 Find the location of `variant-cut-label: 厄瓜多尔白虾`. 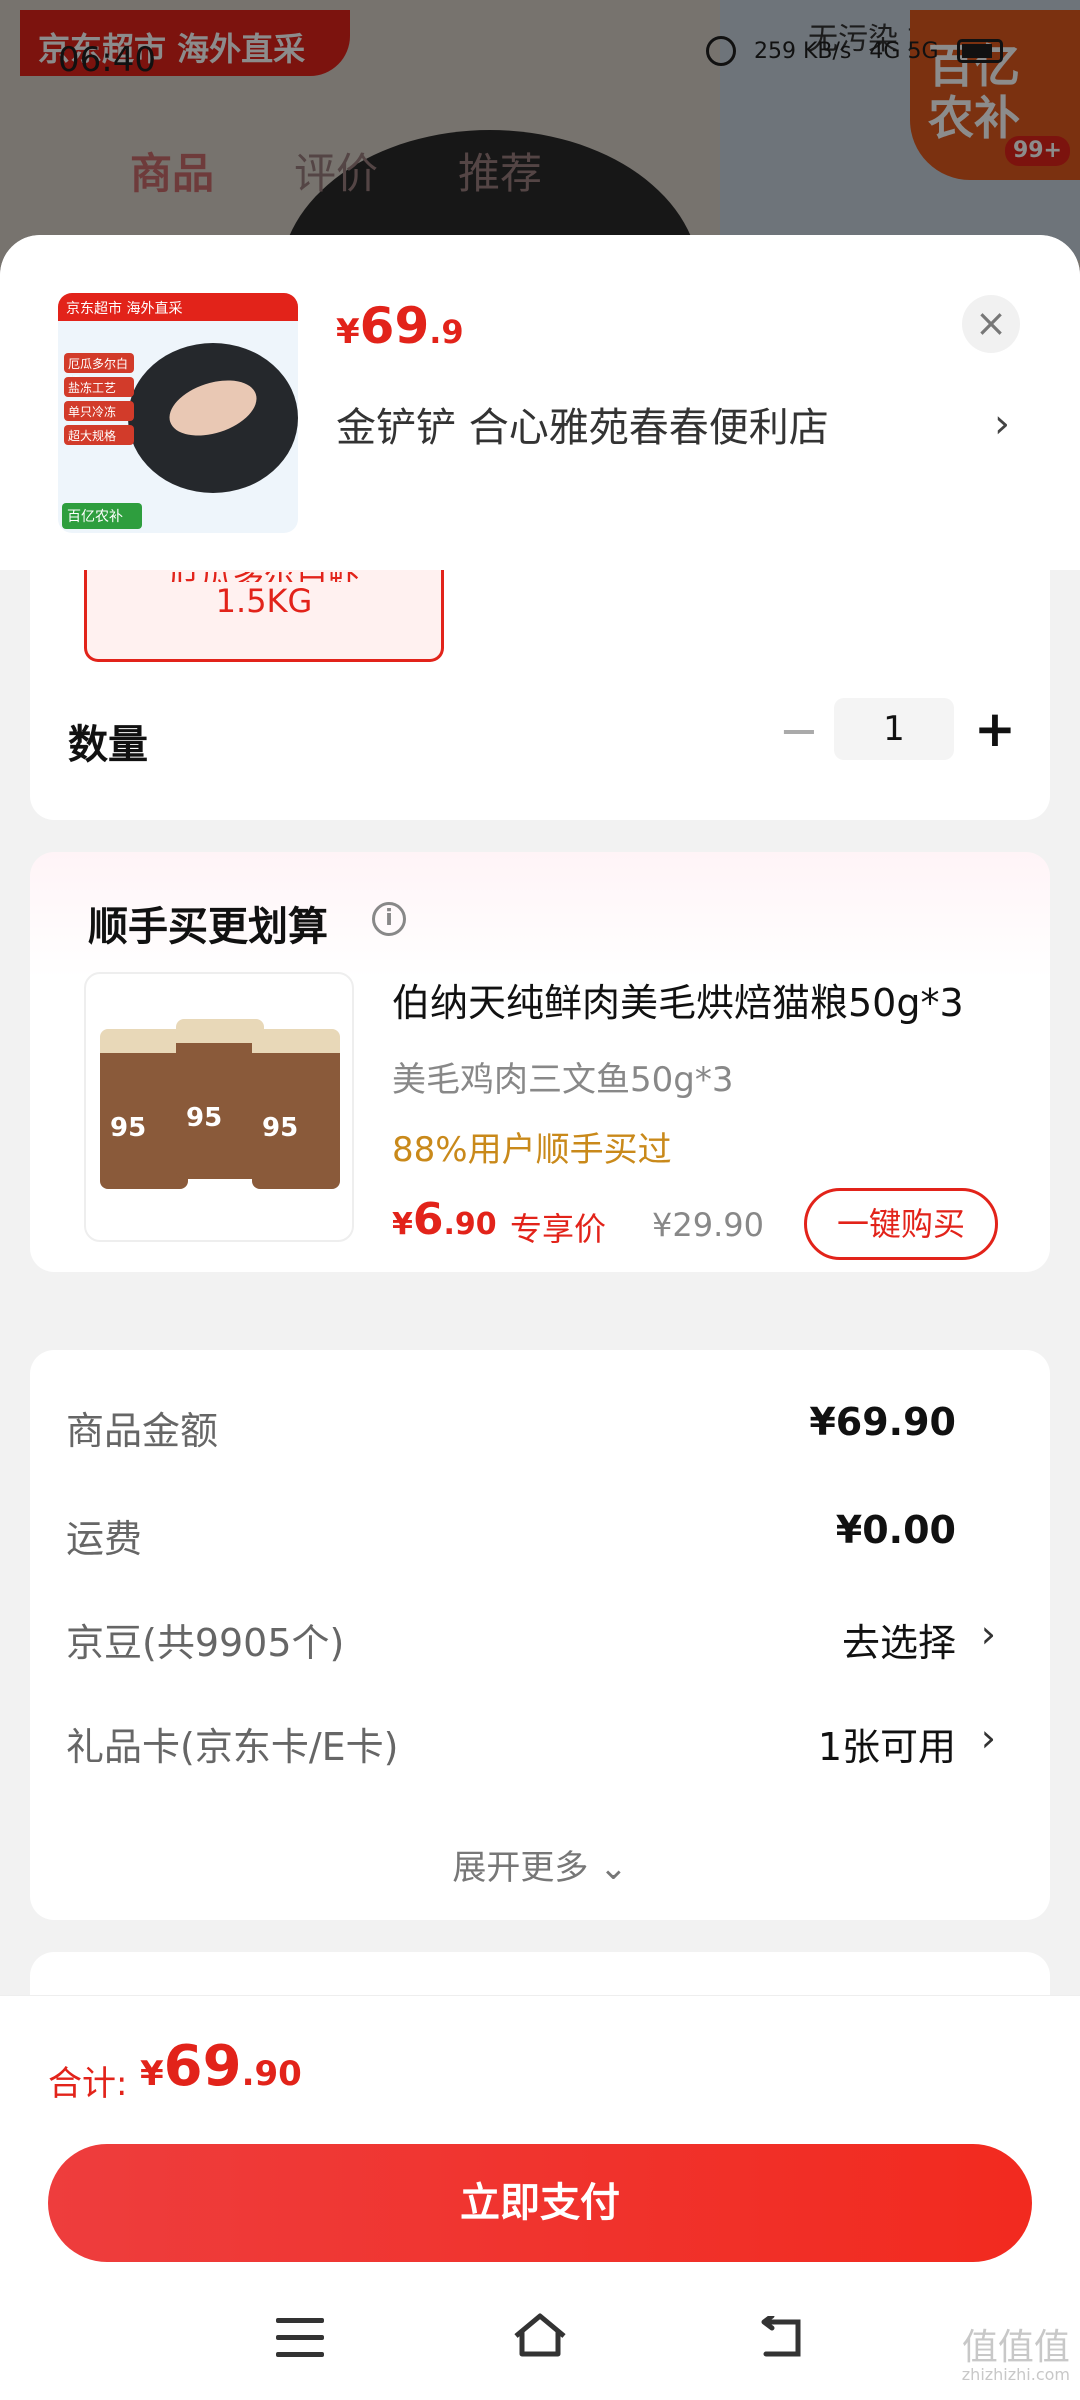

variant-cut-label: 厄瓜多尔白虾 is located at coordinates (264, 577).